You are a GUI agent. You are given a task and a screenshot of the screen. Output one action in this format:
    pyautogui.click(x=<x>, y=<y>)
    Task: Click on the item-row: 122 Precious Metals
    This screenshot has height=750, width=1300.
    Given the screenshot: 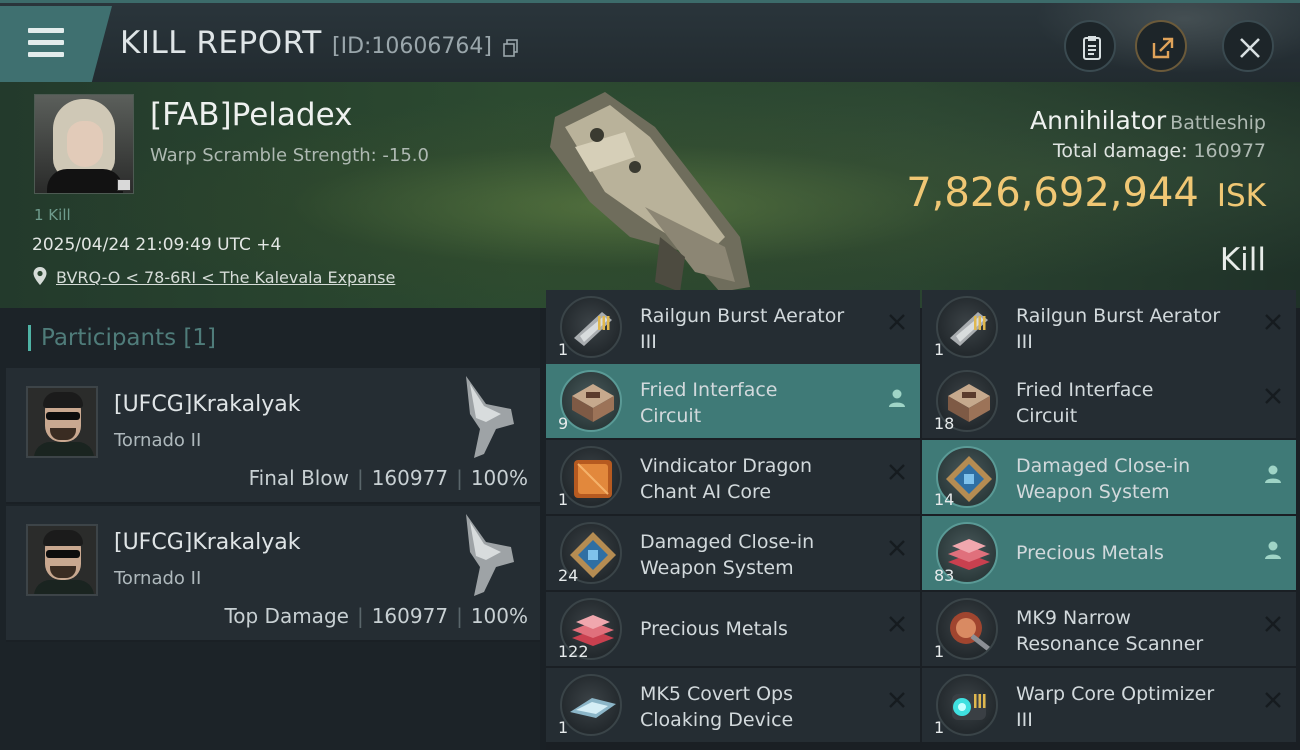 What is the action you would take?
    pyautogui.click(x=733, y=629)
    